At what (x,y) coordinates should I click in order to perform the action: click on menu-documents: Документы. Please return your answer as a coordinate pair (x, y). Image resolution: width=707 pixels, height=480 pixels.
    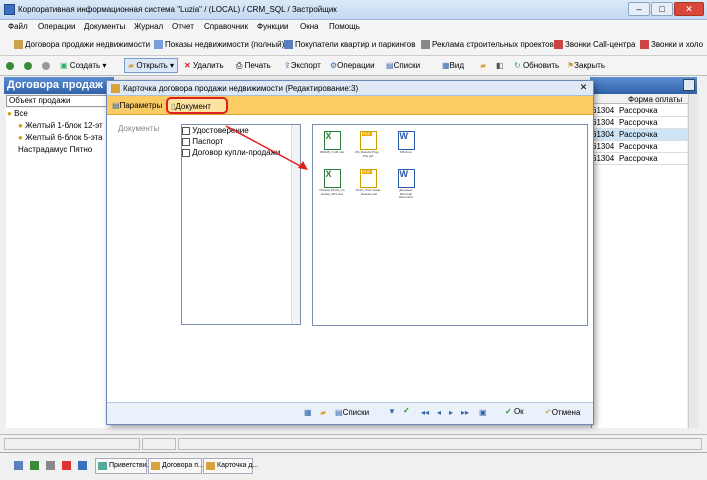
    Looking at the image, I should click on (104, 26).